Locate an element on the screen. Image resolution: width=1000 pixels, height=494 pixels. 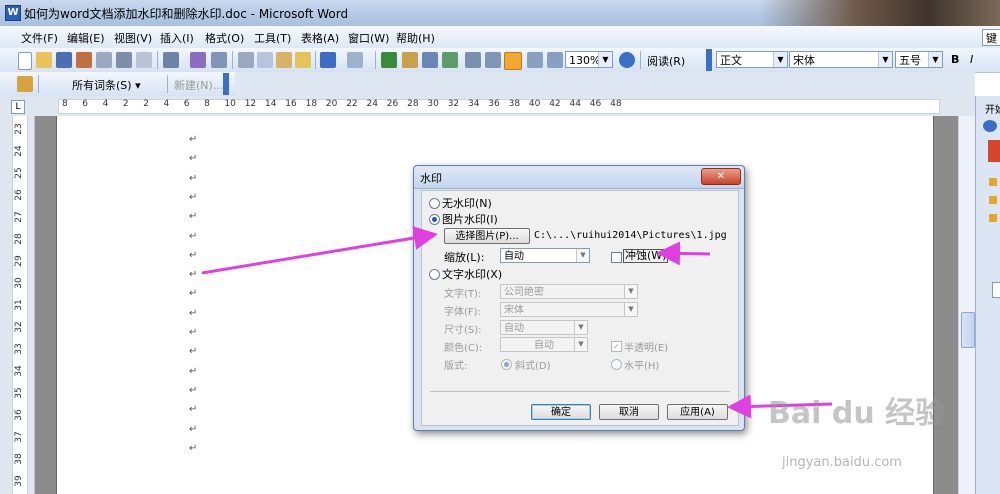
new-document-icon is located at coordinates (25, 61).